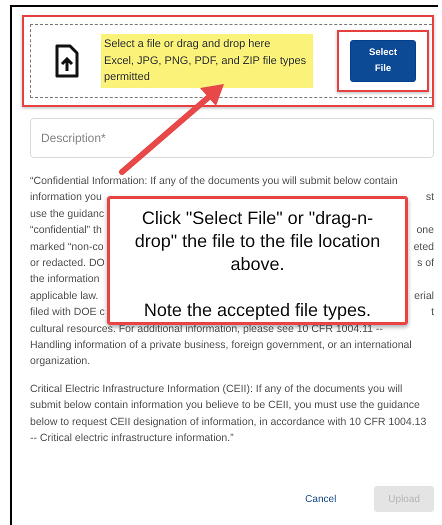  I want to click on notice-text: use the guidanc, so click(67, 214).